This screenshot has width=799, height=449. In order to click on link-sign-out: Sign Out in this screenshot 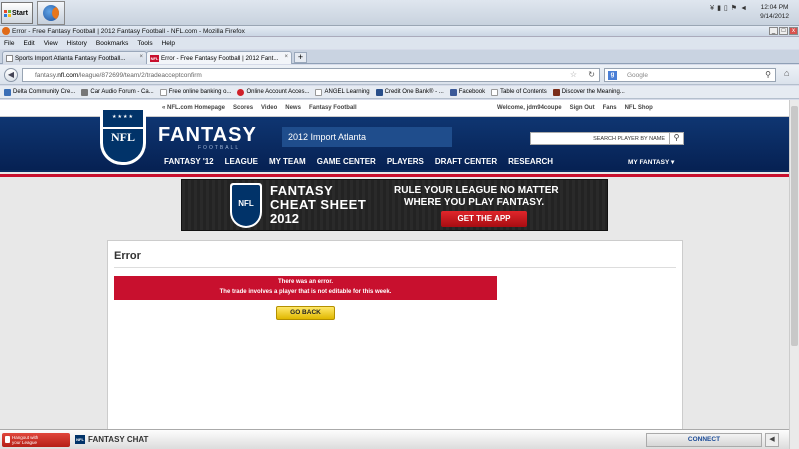, I will do `click(582, 108)`.